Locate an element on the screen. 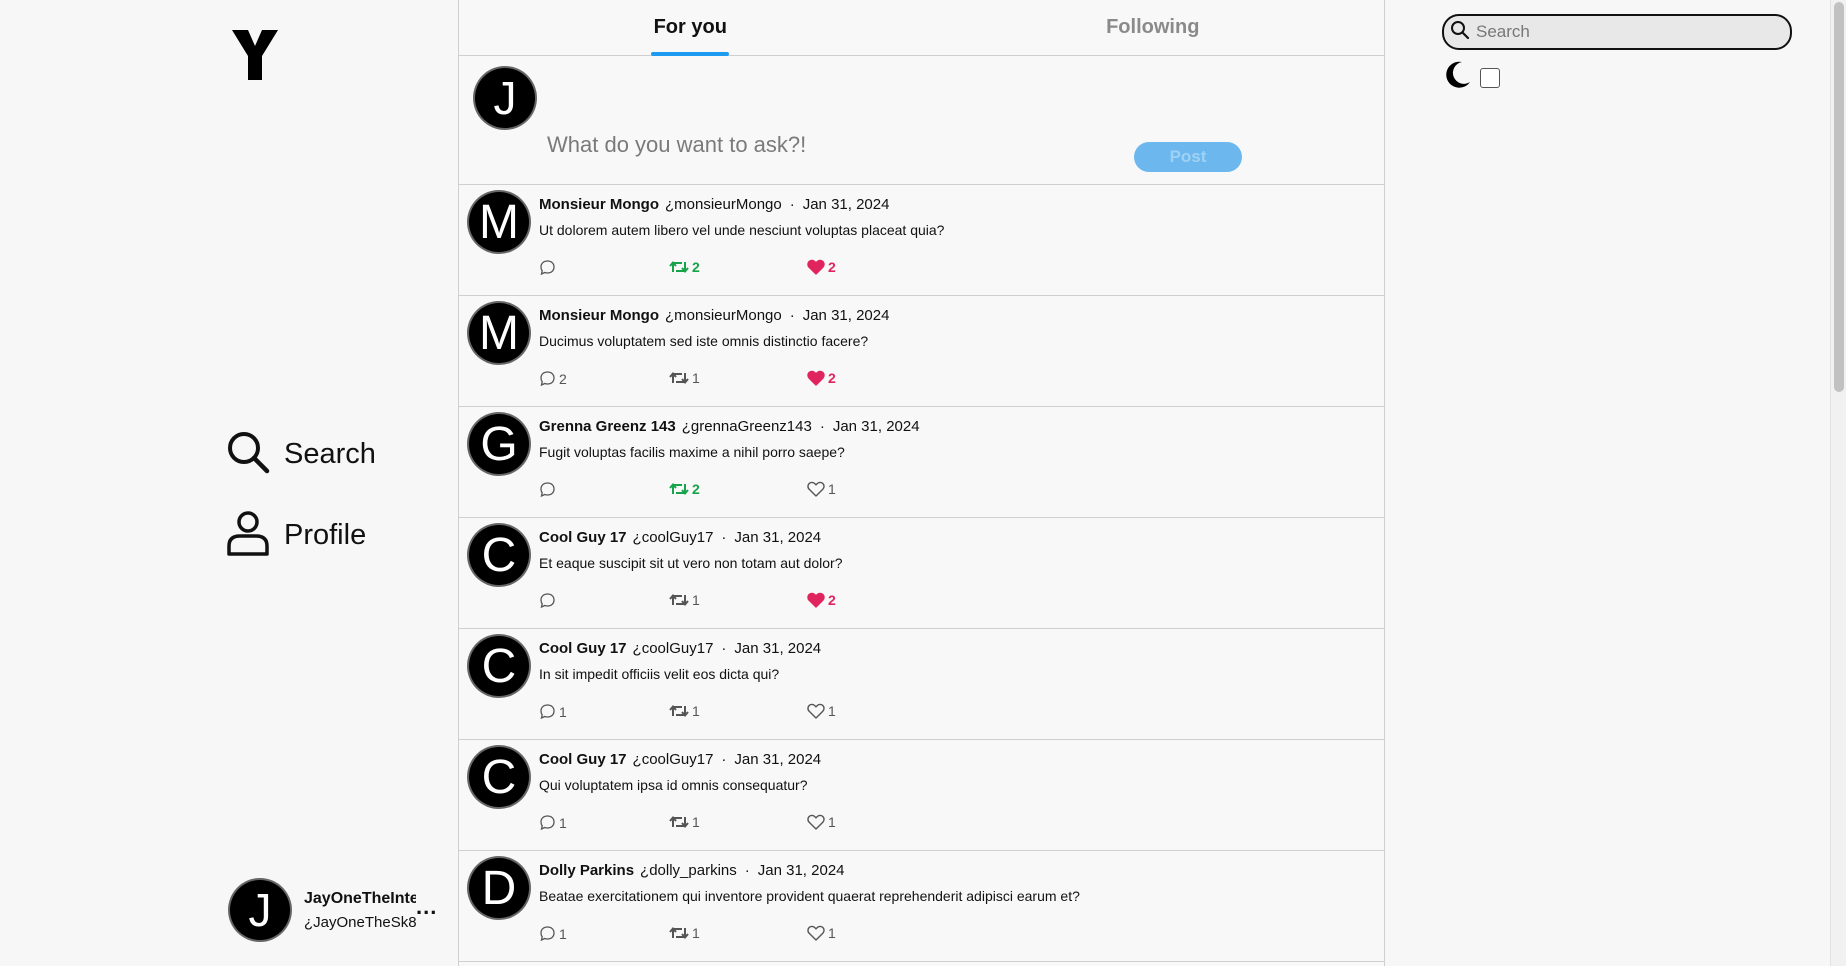 The height and width of the screenshot is (966, 1846). theme-toggle is located at coordinates (1471, 77).